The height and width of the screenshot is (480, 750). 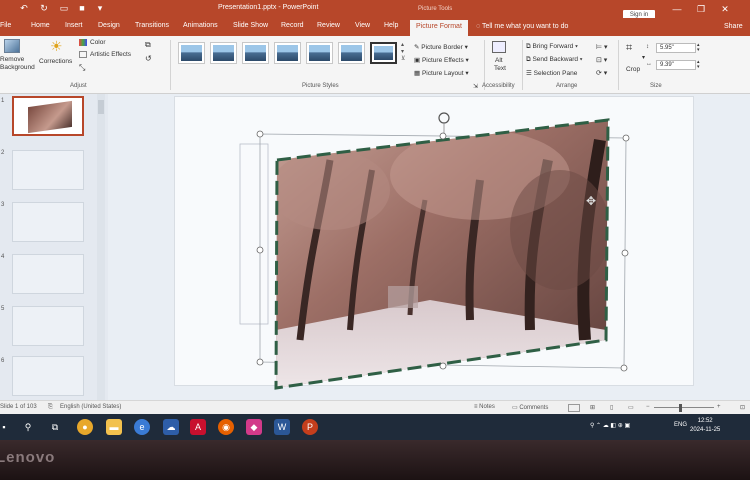 I want to click on zoom-slider, so click(x=684, y=407).